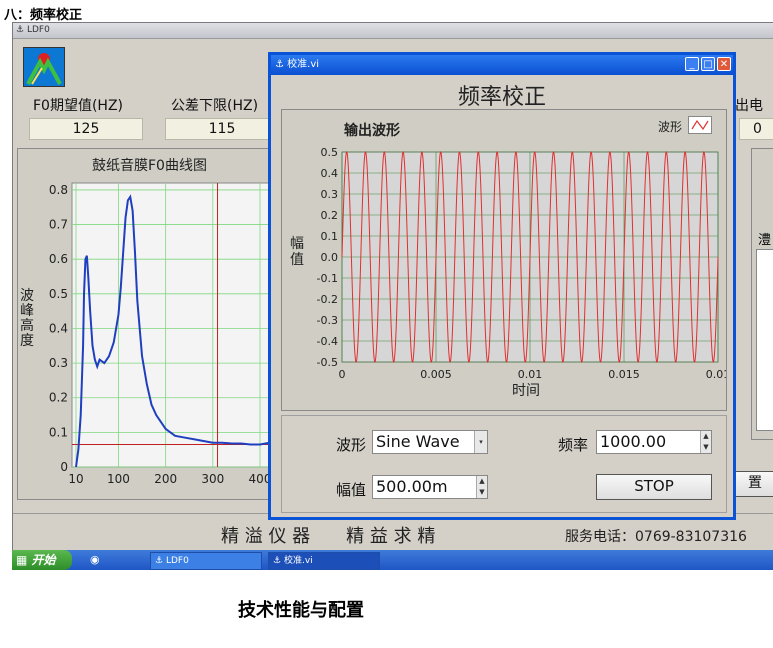 This screenshot has height=648, width=773. What do you see at coordinates (95, 559) in the screenshot?
I see `quicklaunch-icon: ◉` at bounding box center [95, 559].